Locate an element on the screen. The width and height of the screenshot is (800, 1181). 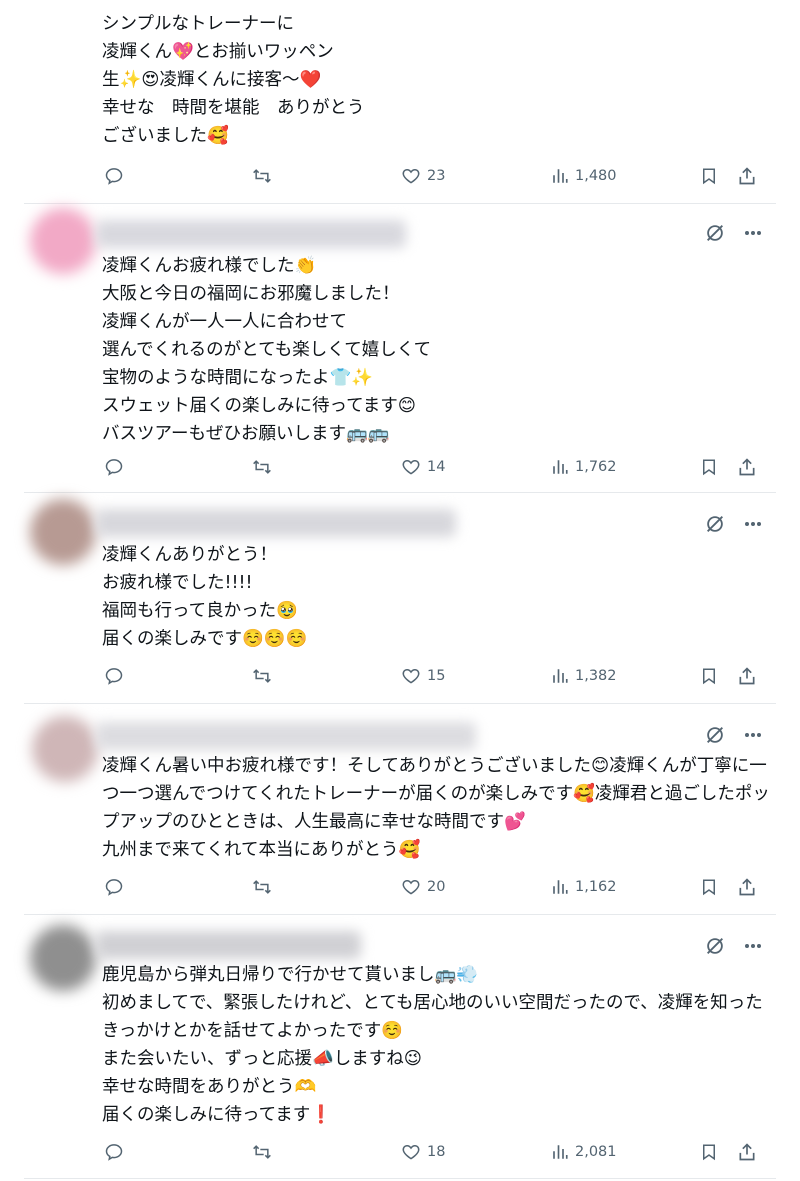
views-button: 1,762 is located at coordinates (584, 467).